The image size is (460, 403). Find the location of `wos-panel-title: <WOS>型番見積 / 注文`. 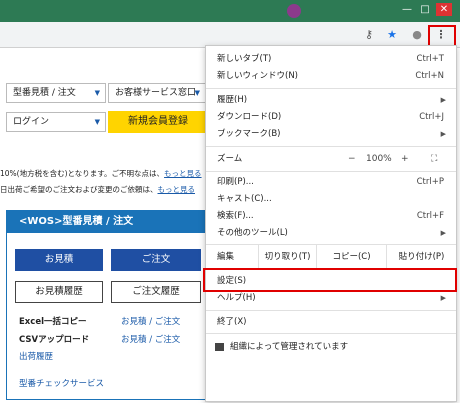

wos-panel-title: <WOS>型番見積 / 注文 is located at coordinates (107, 222).